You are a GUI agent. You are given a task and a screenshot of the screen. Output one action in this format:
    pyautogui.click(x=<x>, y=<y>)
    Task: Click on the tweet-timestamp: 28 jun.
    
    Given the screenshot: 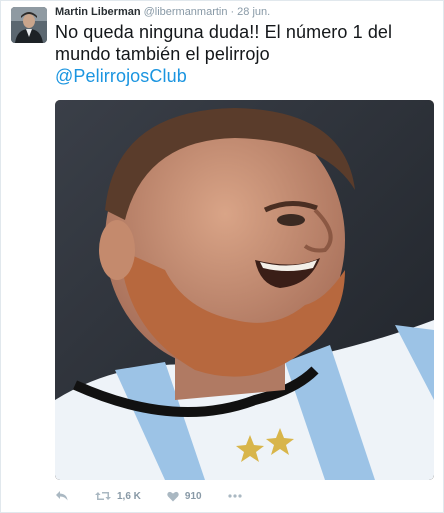 What is the action you would take?
    pyautogui.click(x=253, y=12)
    